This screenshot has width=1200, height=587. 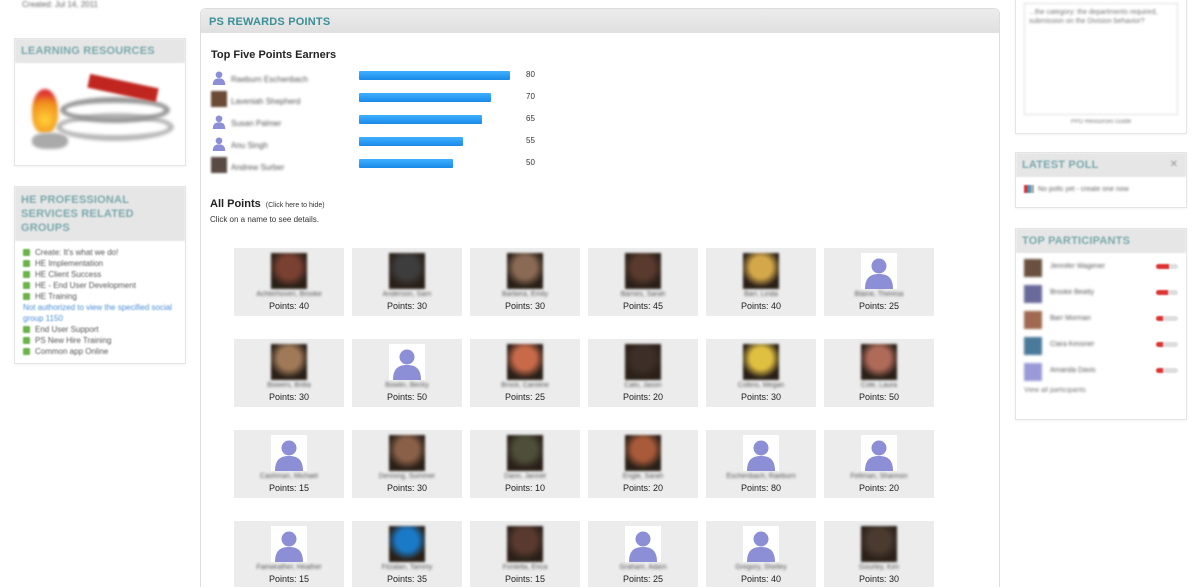 What do you see at coordinates (407, 567) in the screenshot?
I see `user-name: Fitzalan, Tammy` at bounding box center [407, 567].